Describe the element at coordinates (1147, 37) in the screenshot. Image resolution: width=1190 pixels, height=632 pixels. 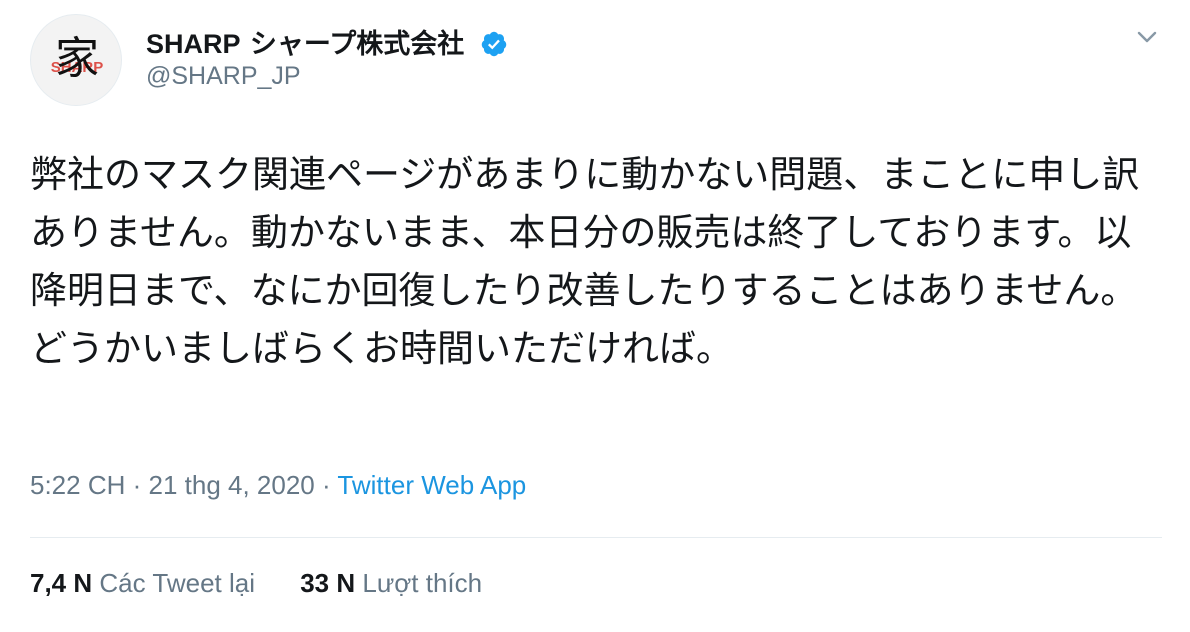
I see `chevron-down-icon` at that location.